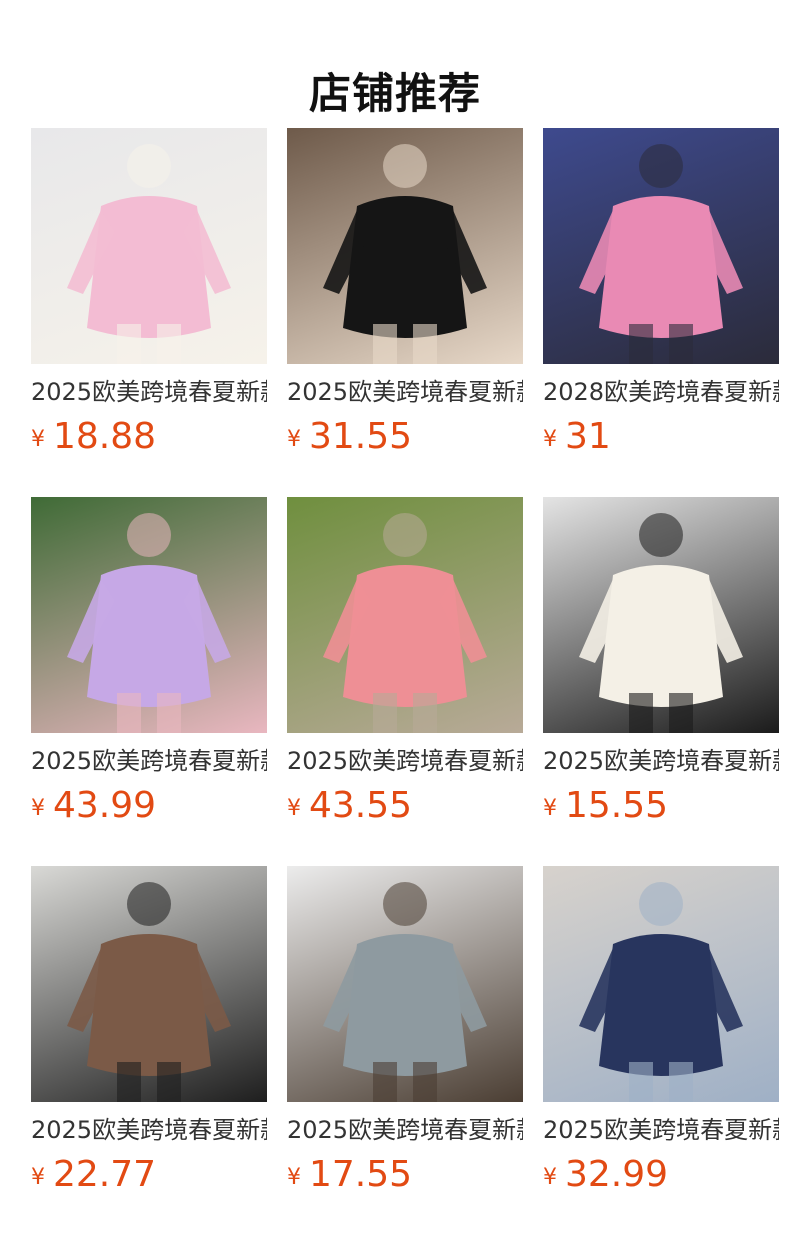 The width and height of the screenshot is (790, 1236). I want to click on product-card: 2028欧美跨境春夏新款 ¥31, so click(661, 304).